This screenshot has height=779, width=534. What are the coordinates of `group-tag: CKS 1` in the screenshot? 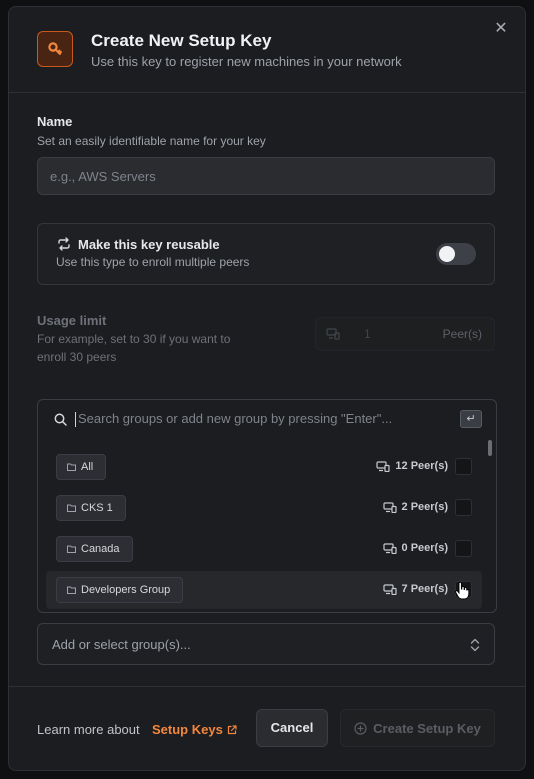 It's located at (91, 508).